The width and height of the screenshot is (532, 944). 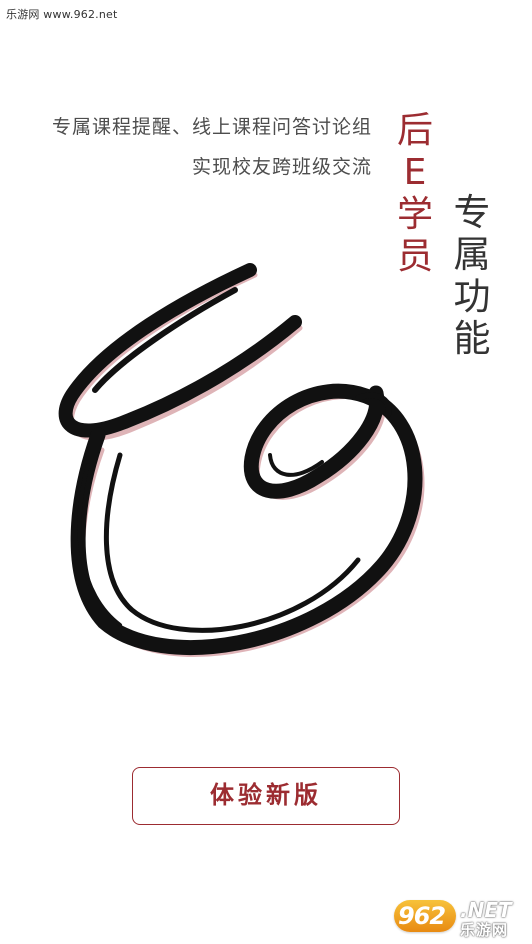 What do you see at coordinates (422, 916) in the screenshot?
I see `watermark-badge-text: 962` at bounding box center [422, 916].